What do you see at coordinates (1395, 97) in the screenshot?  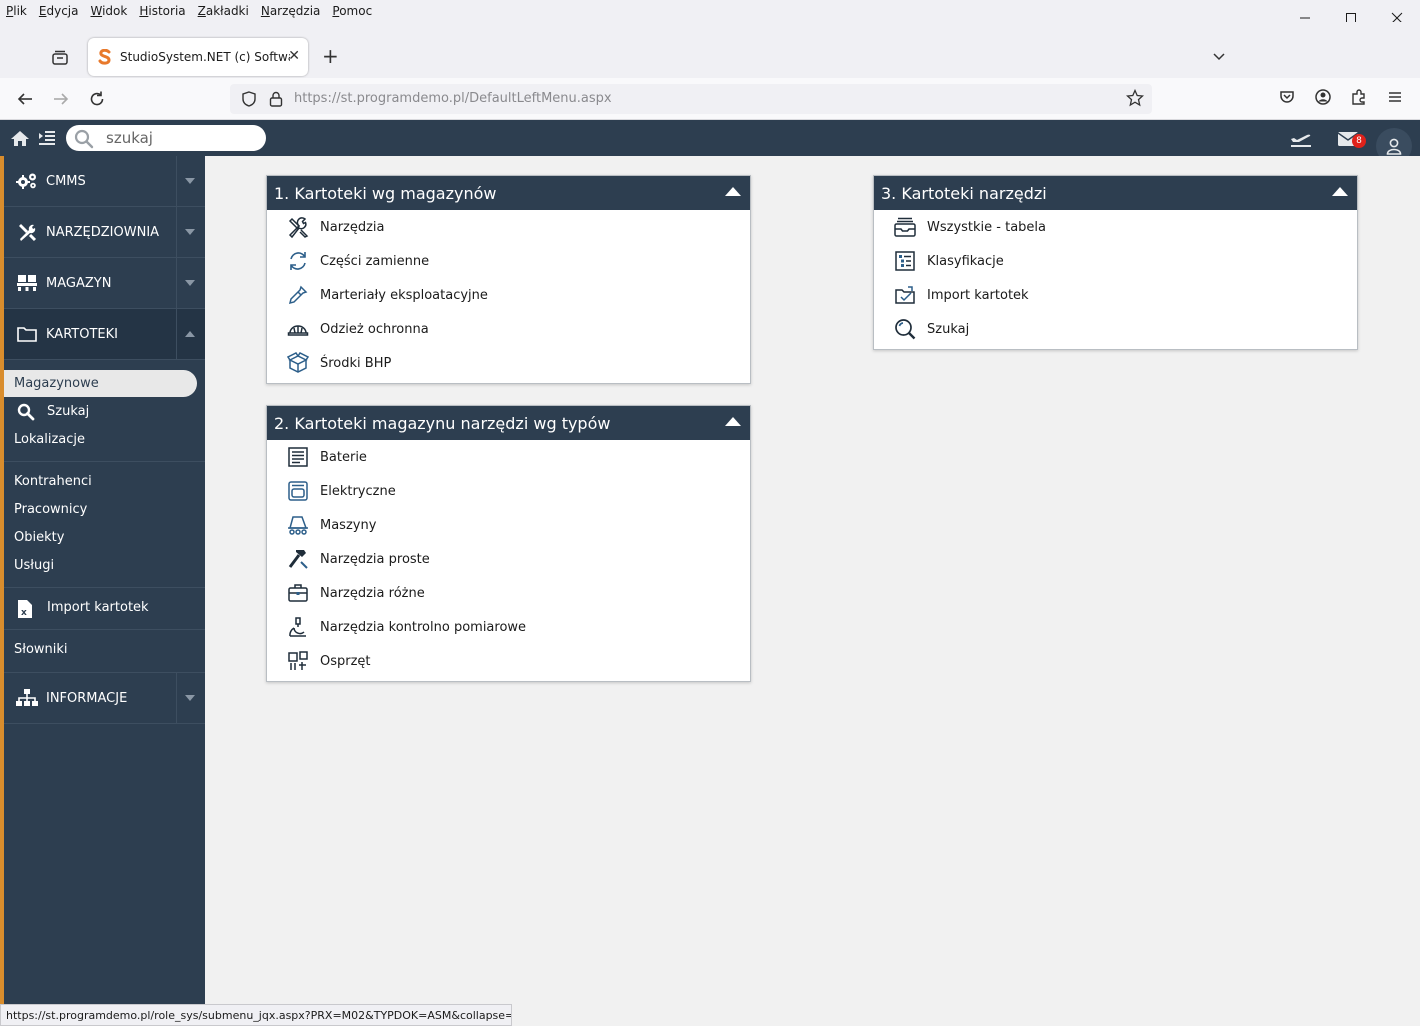 I see `hamburger-menu-icon` at bounding box center [1395, 97].